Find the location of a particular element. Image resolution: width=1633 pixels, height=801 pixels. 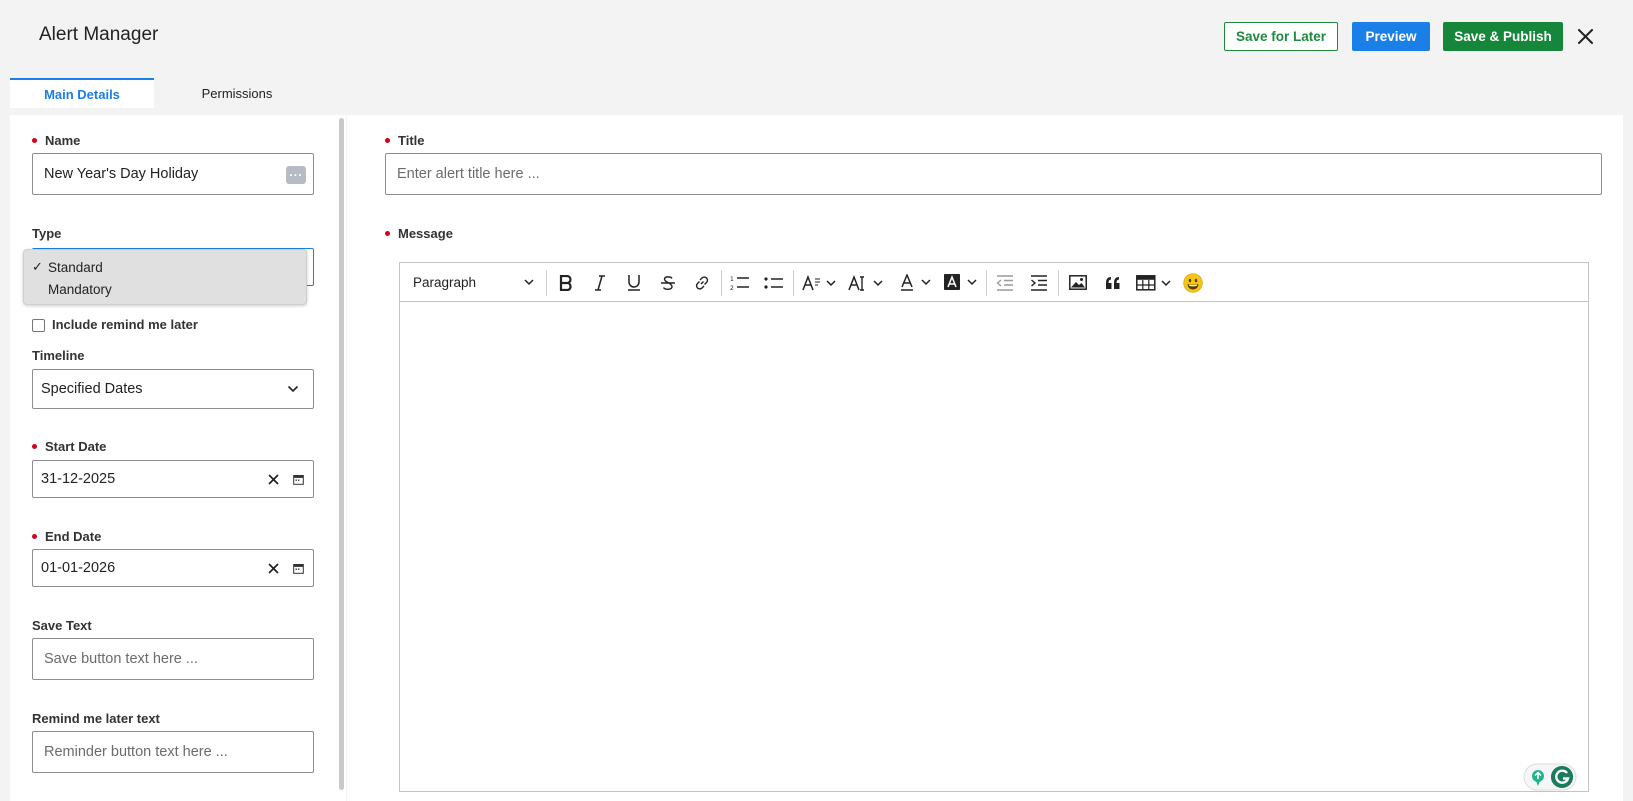

timeline-select: Specified Dates is located at coordinates (173, 389).